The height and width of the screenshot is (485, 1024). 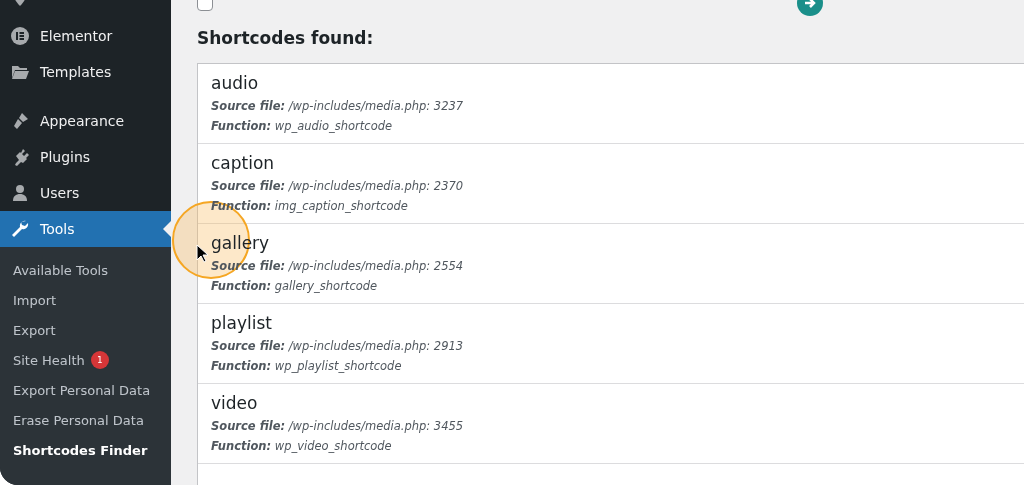 I want to click on wrench-icon, so click(x=20, y=229).